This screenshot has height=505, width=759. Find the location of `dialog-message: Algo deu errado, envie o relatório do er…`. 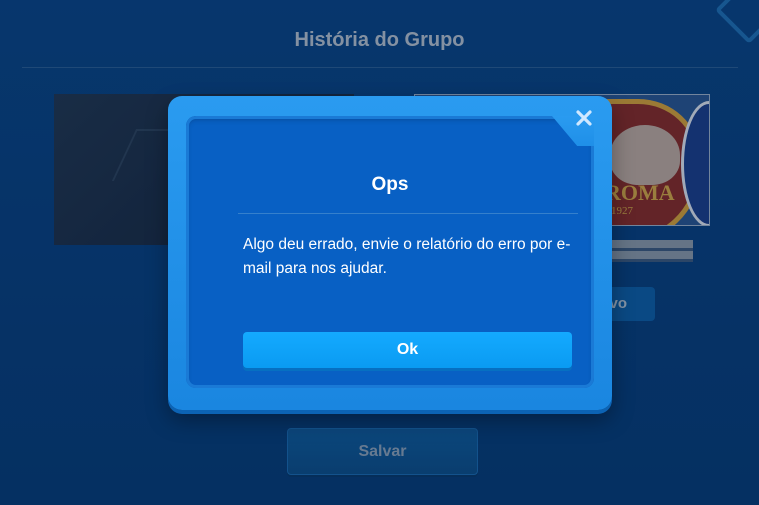

dialog-message: Algo deu errado, envie o relatório do er… is located at coordinates (407, 256).